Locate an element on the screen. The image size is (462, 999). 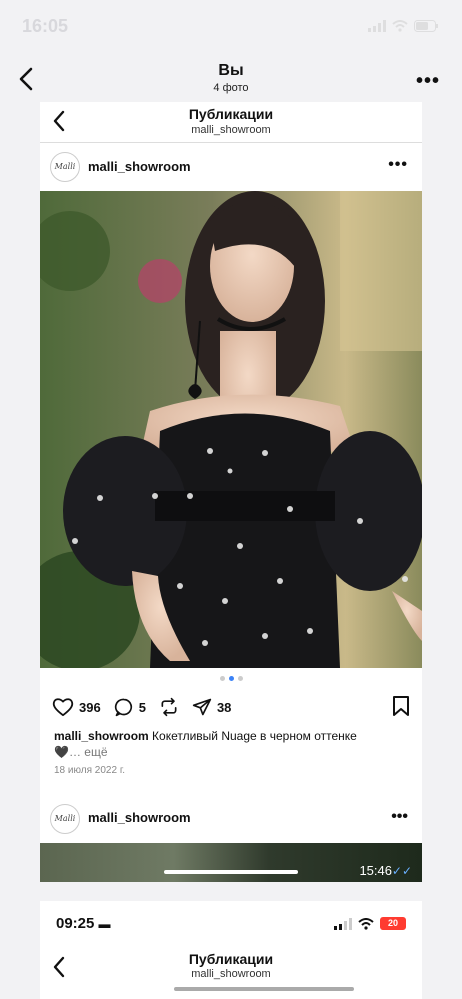
read-checks-icon: ✓✓ is located at coordinates (401, 871).